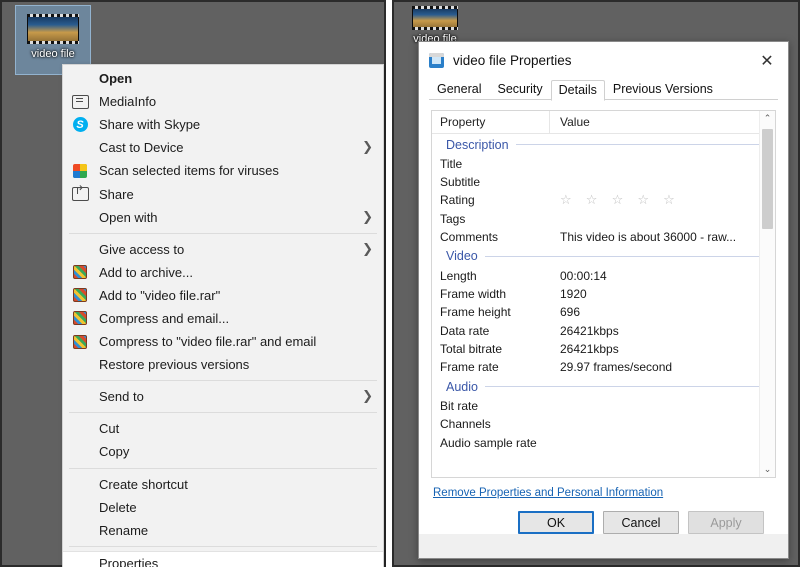  I want to click on property-group-video: Video, so click(603, 256).